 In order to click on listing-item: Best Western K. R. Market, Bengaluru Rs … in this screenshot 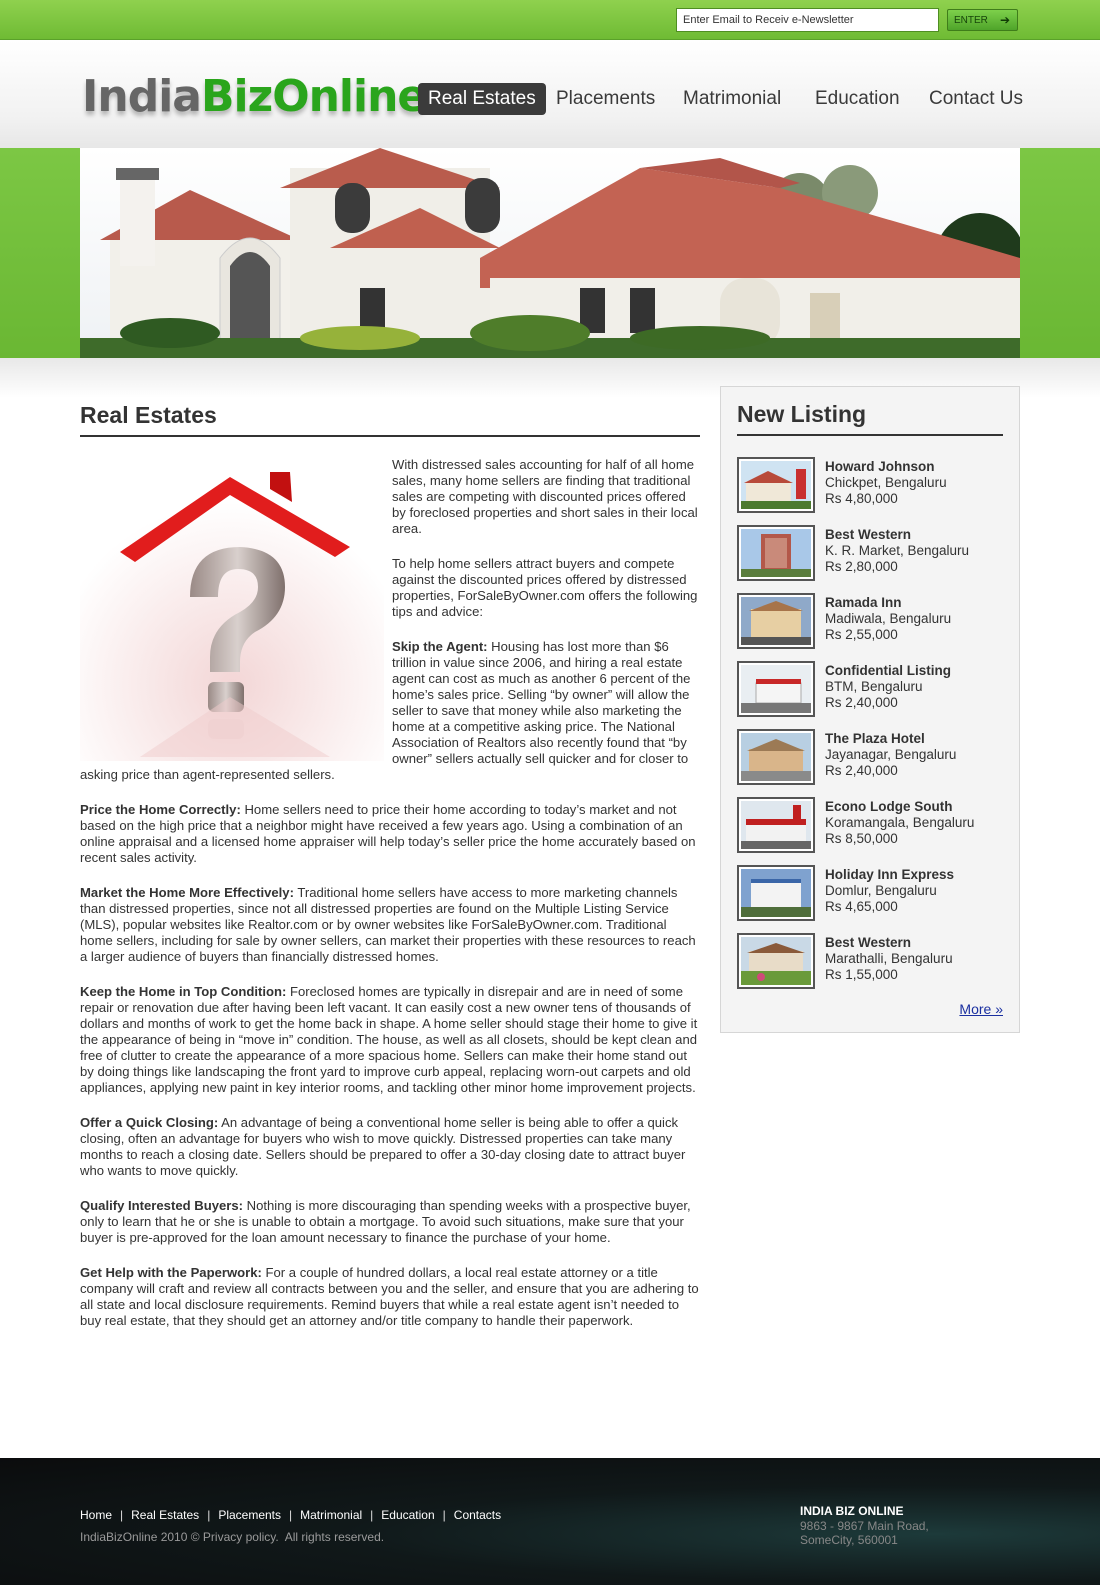, I will do `click(872, 555)`.